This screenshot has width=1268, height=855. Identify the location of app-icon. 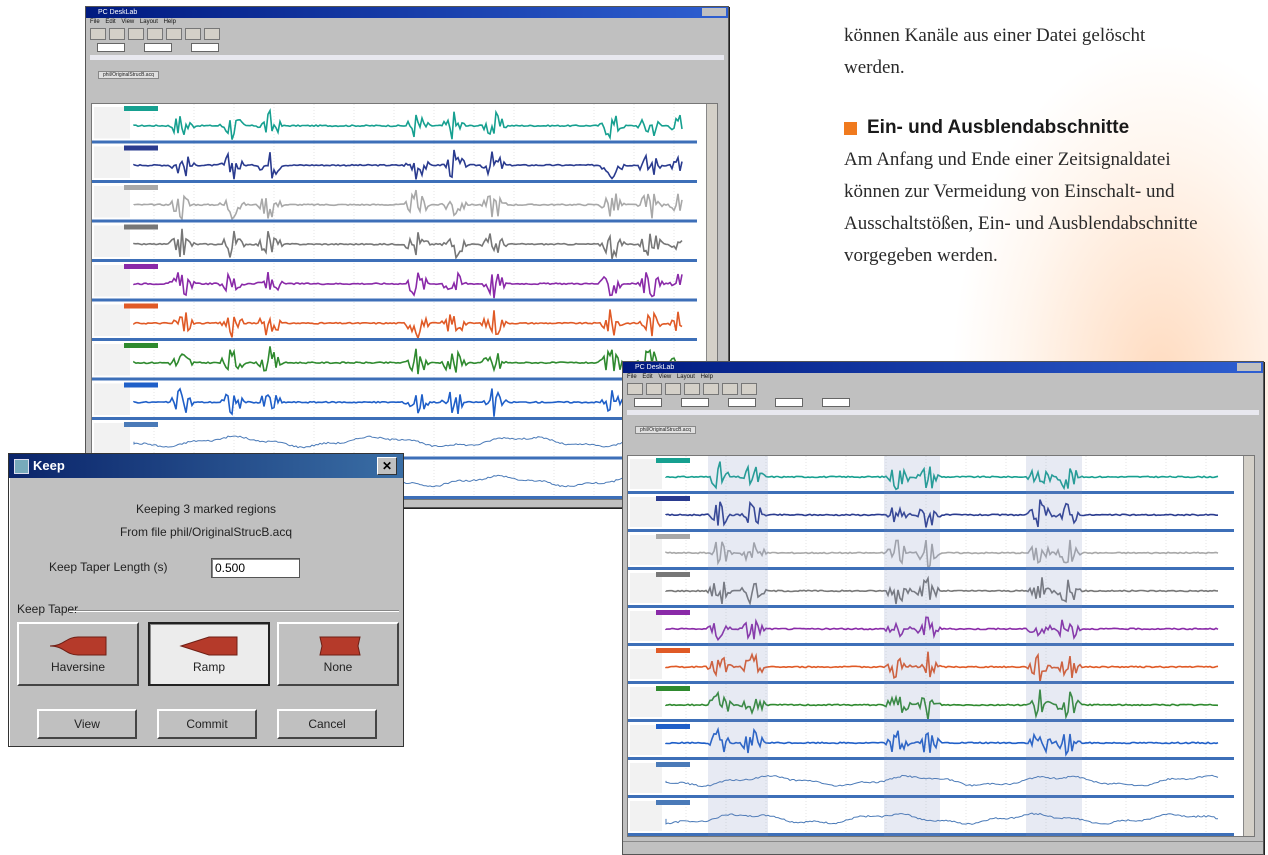
(21, 466).